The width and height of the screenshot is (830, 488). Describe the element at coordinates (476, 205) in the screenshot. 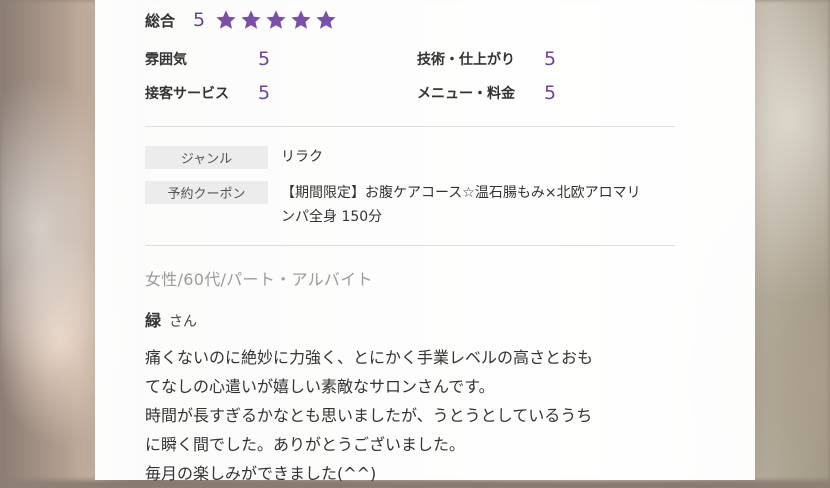

I see `coupon-value: 【期間限定】お腹ケアコース☆温石腸もみ×北欧アロマリ ンパ全身 150分` at that location.